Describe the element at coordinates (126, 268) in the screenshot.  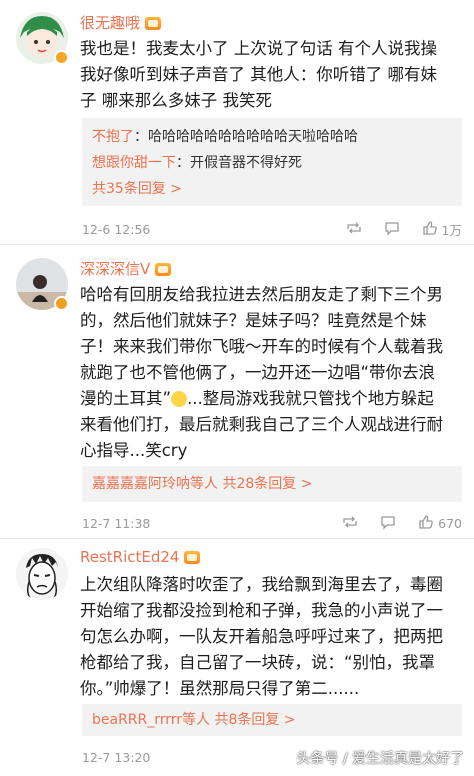
I see `comment-username: 深深深信V` at that location.